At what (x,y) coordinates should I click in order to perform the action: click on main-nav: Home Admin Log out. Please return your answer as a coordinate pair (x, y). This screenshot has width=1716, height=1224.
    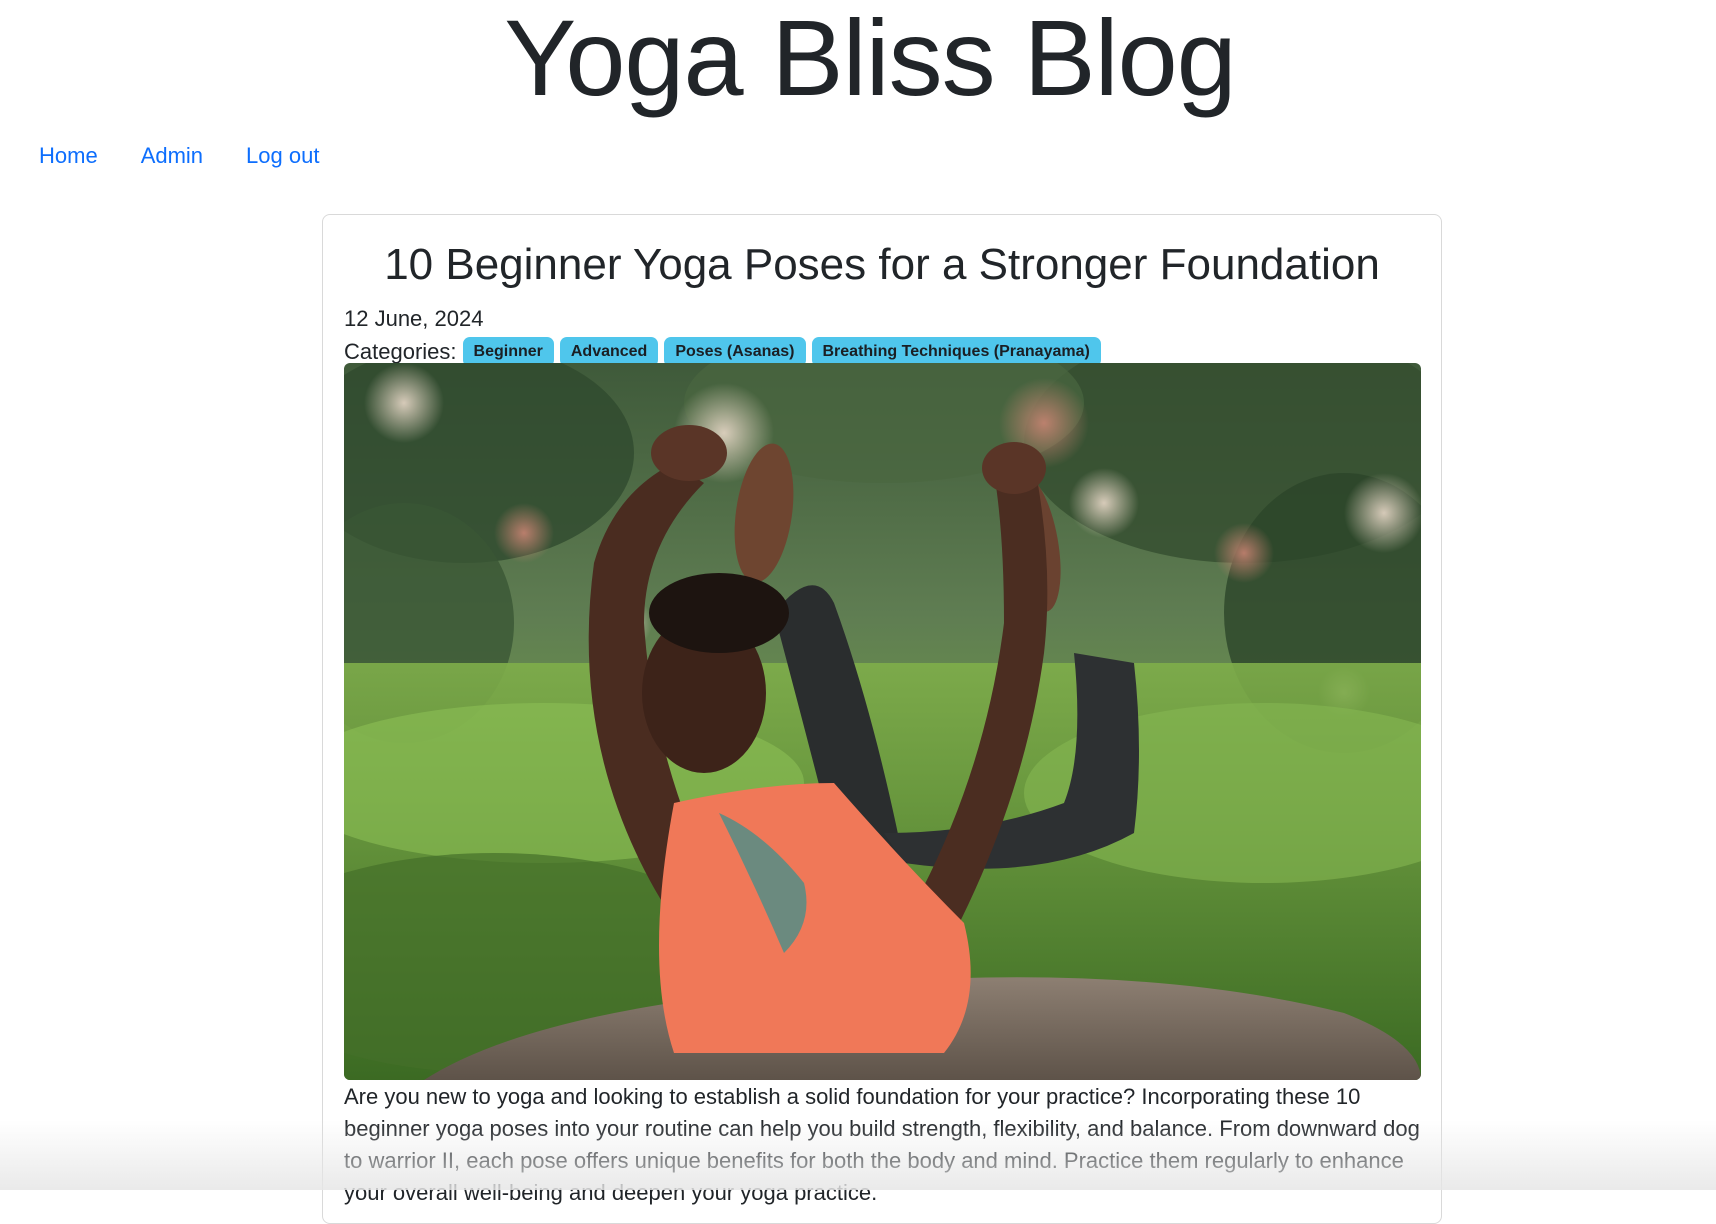
    Looking at the image, I should click on (200, 156).